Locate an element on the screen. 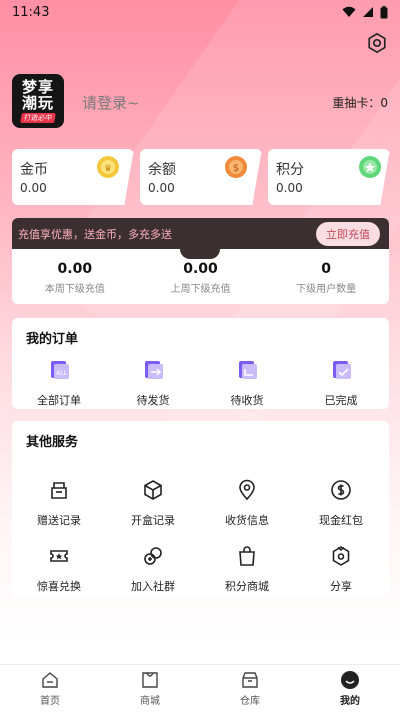 Image resolution: width=400 pixels, height=712 pixels. service-box-record: 开盒记录 is located at coordinates (153, 503).